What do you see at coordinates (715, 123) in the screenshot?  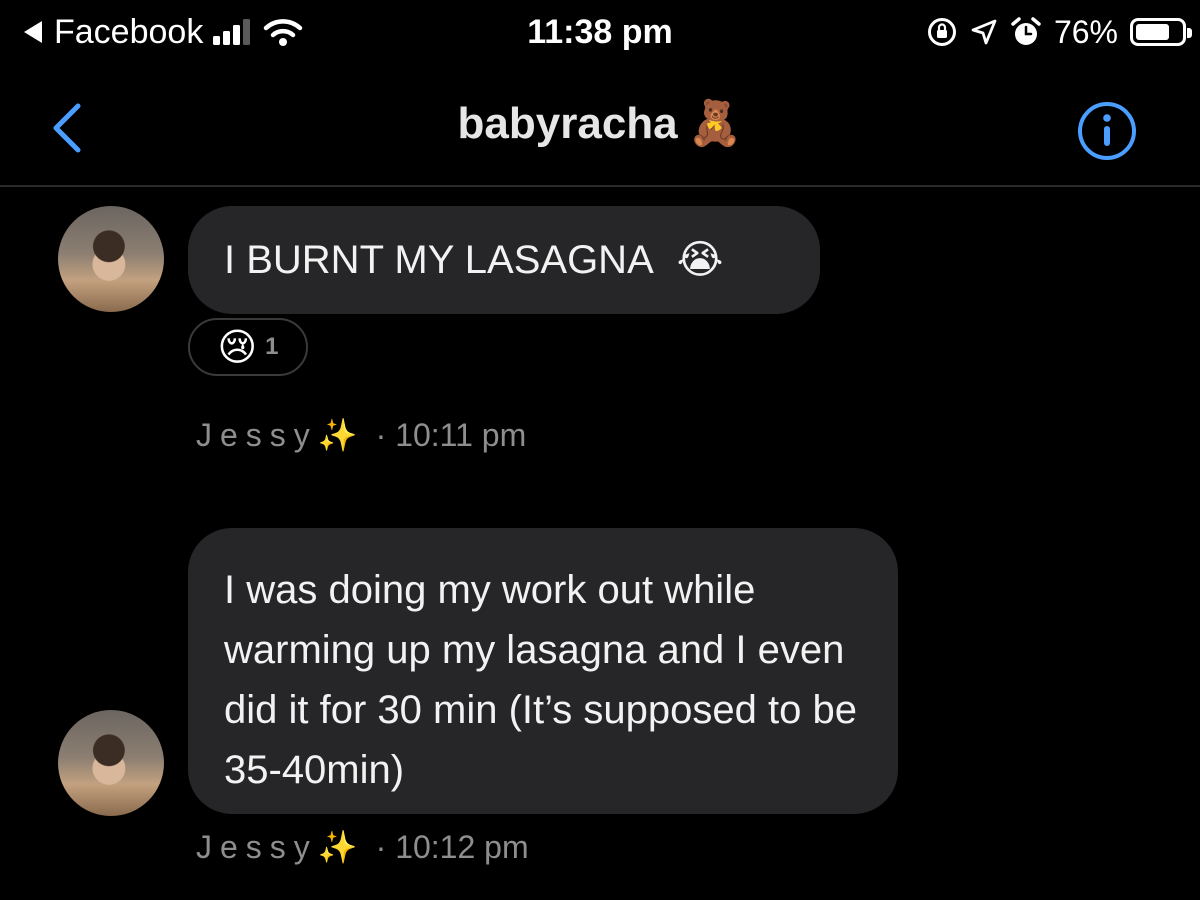 I see `teddy-bear-emoji: 🧸` at bounding box center [715, 123].